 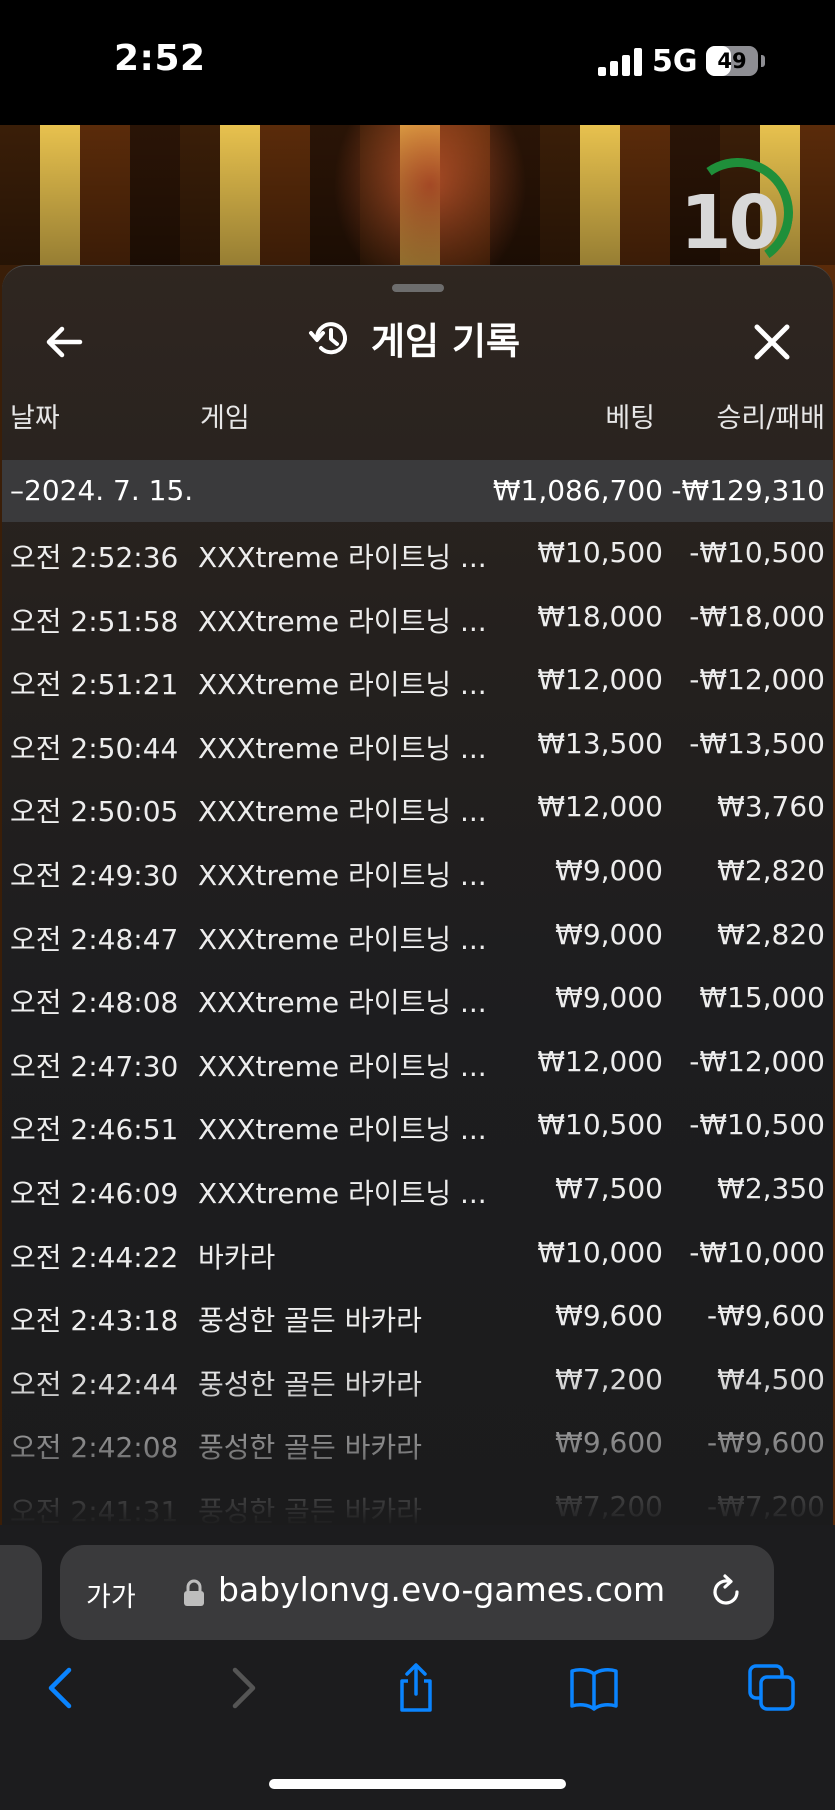 What do you see at coordinates (111, 1594) in the screenshot?
I see `reader-options-button: 가가` at bounding box center [111, 1594].